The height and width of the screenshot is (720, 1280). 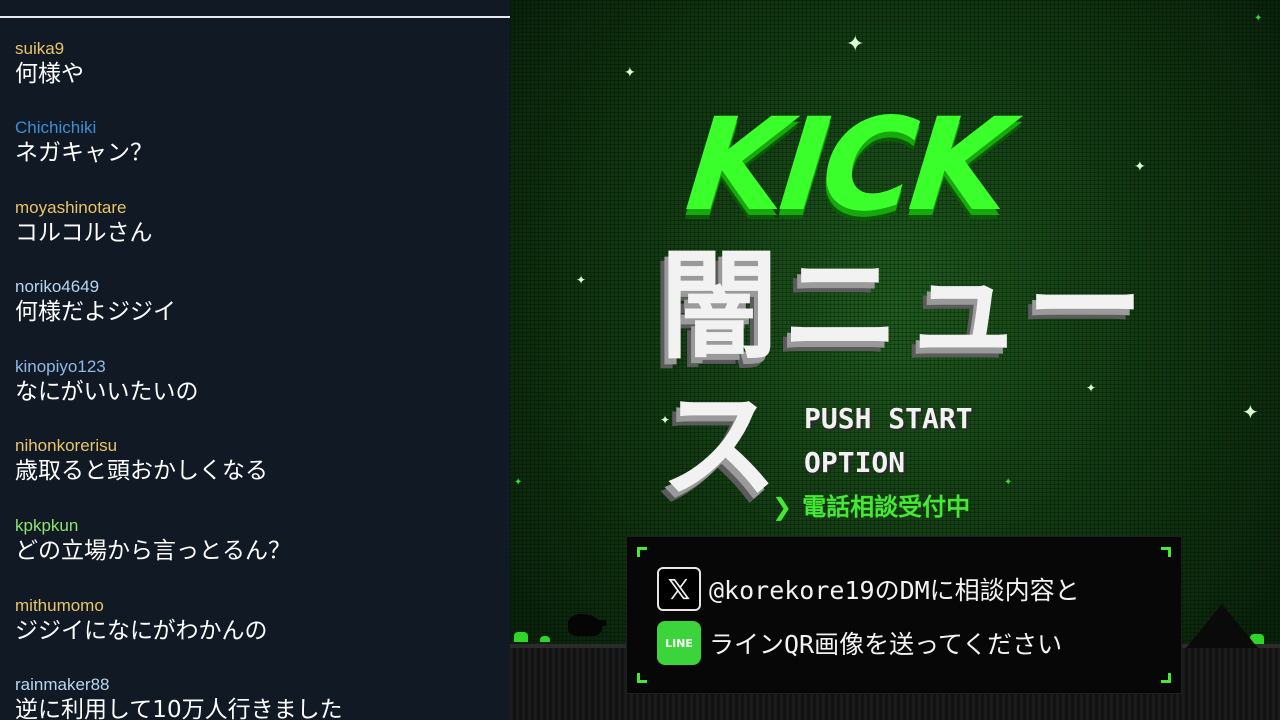 What do you see at coordinates (894, 590) in the screenshot?
I see `dm-instruction-1: @korekore19のDMに相談内容と` at bounding box center [894, 590].